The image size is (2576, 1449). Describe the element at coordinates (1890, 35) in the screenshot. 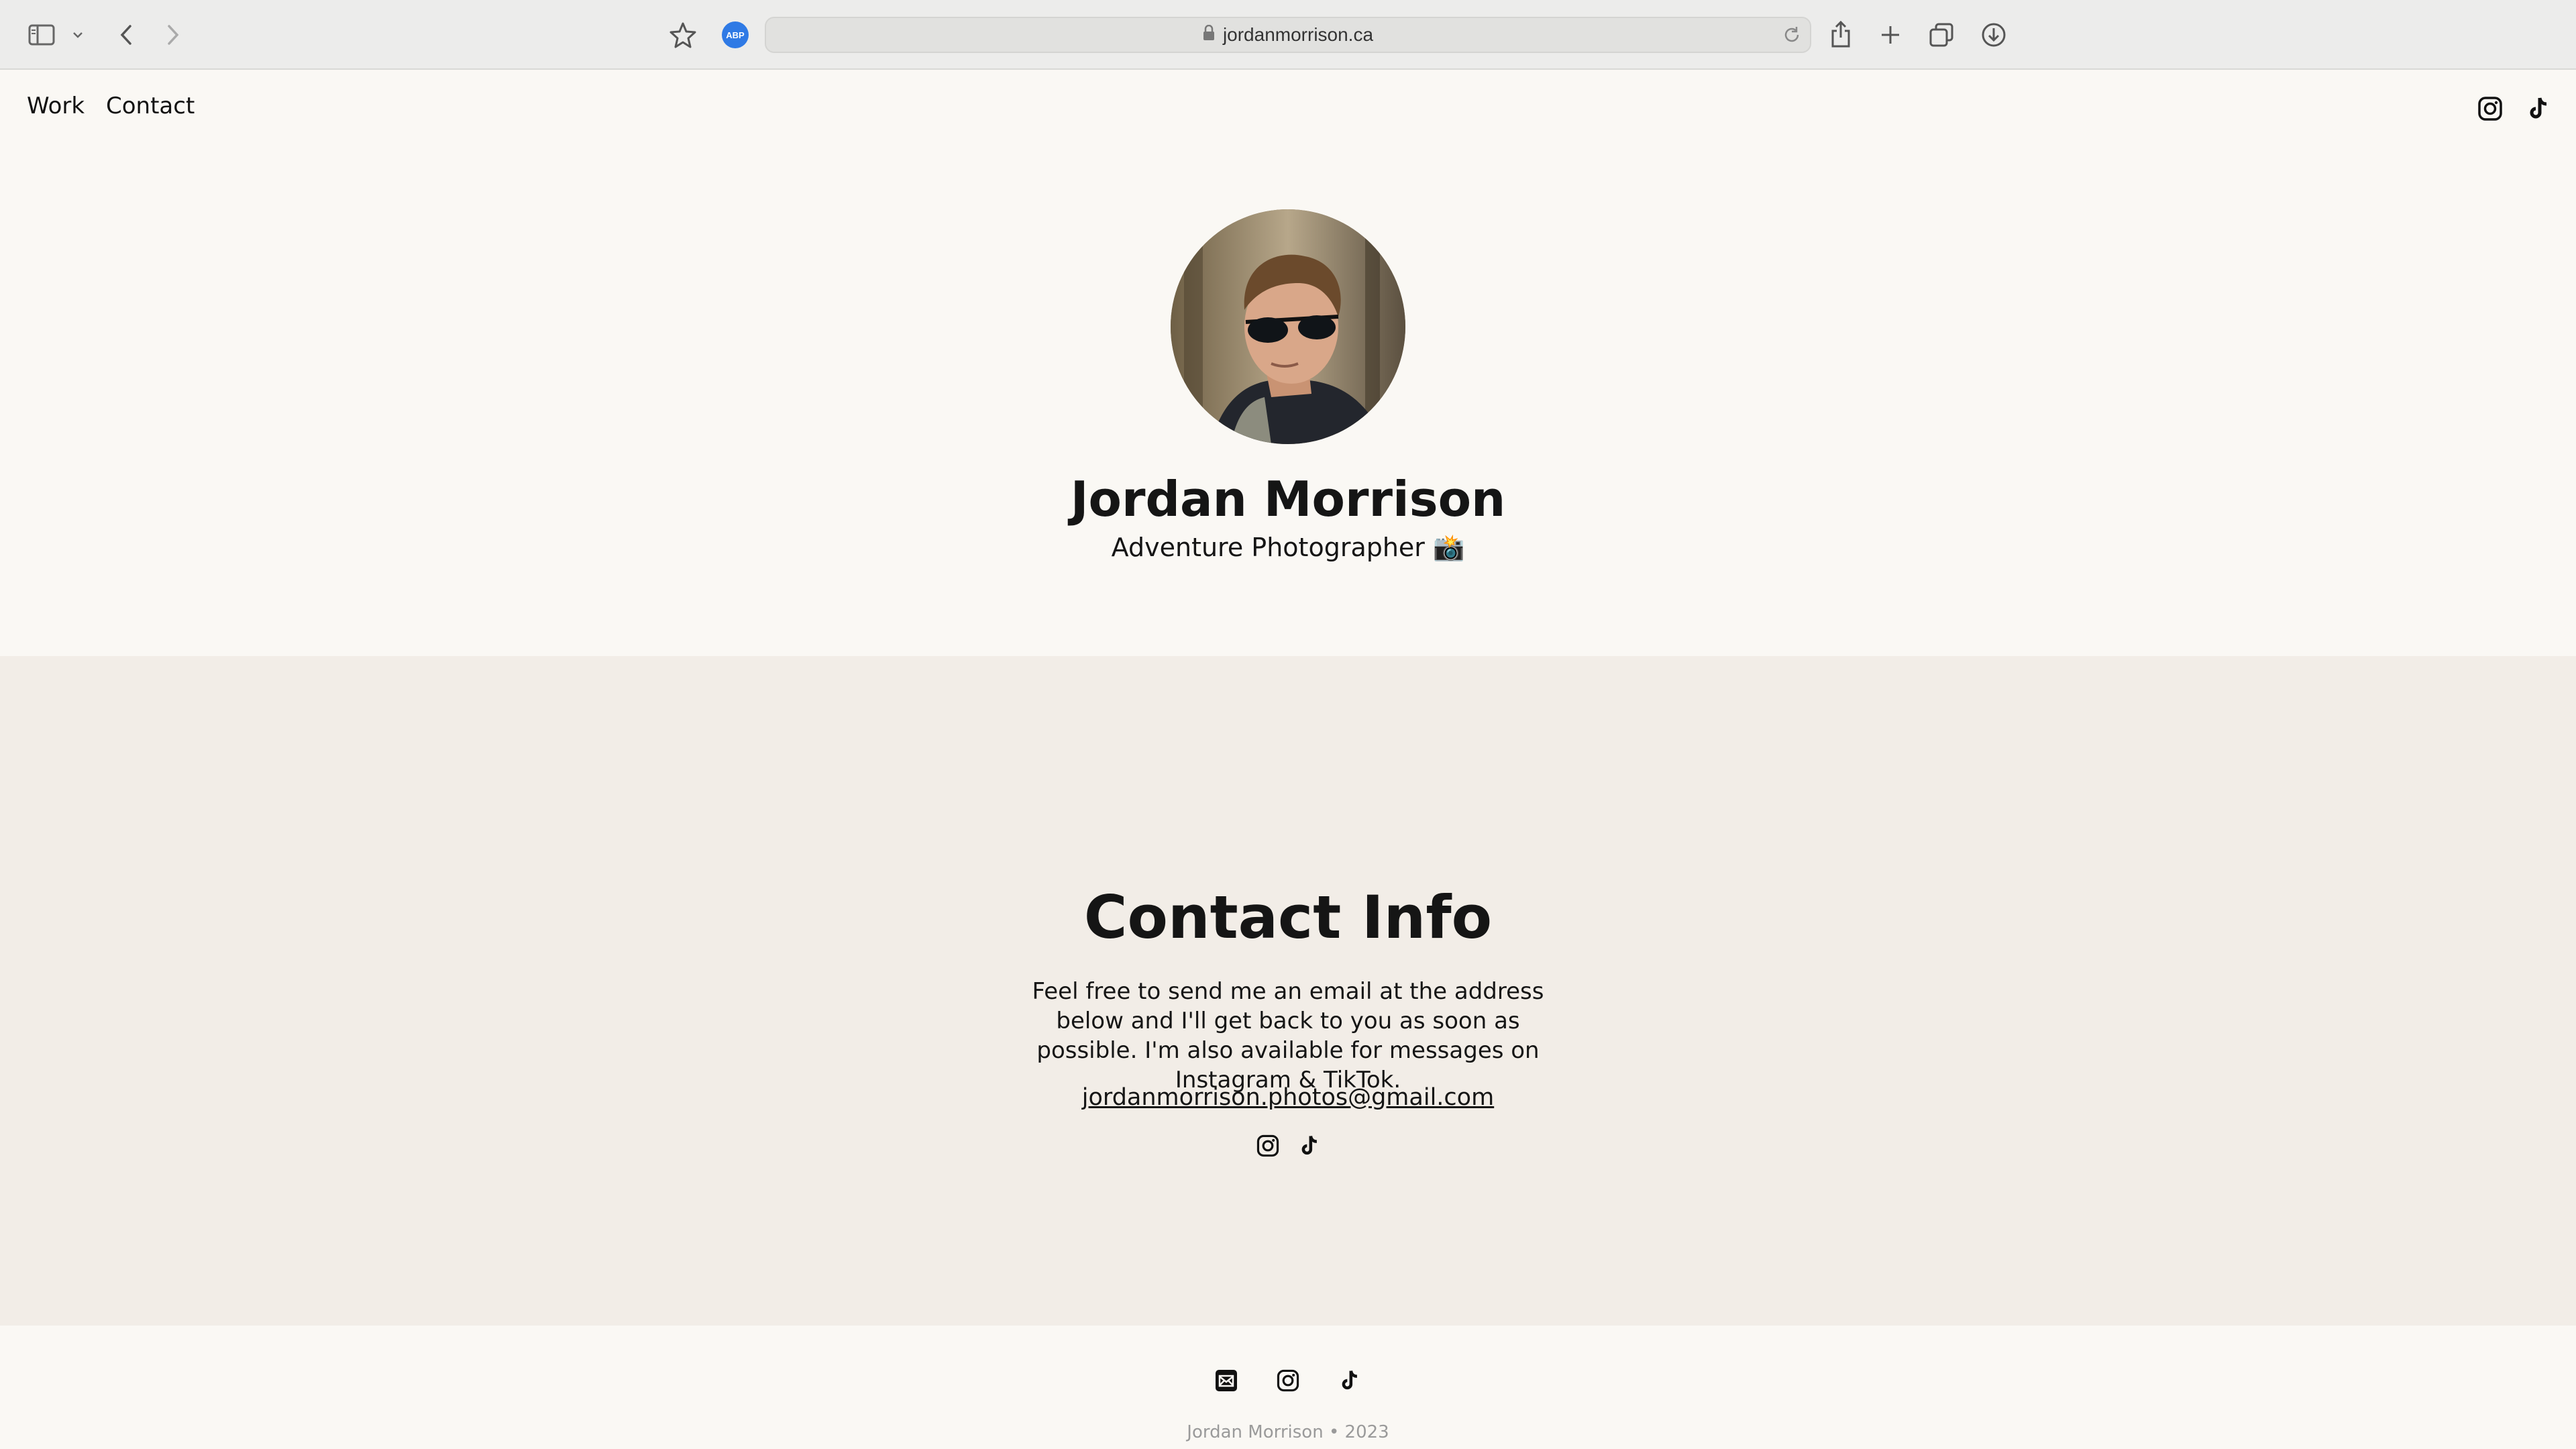

I see `new-tab-icon` at that location.